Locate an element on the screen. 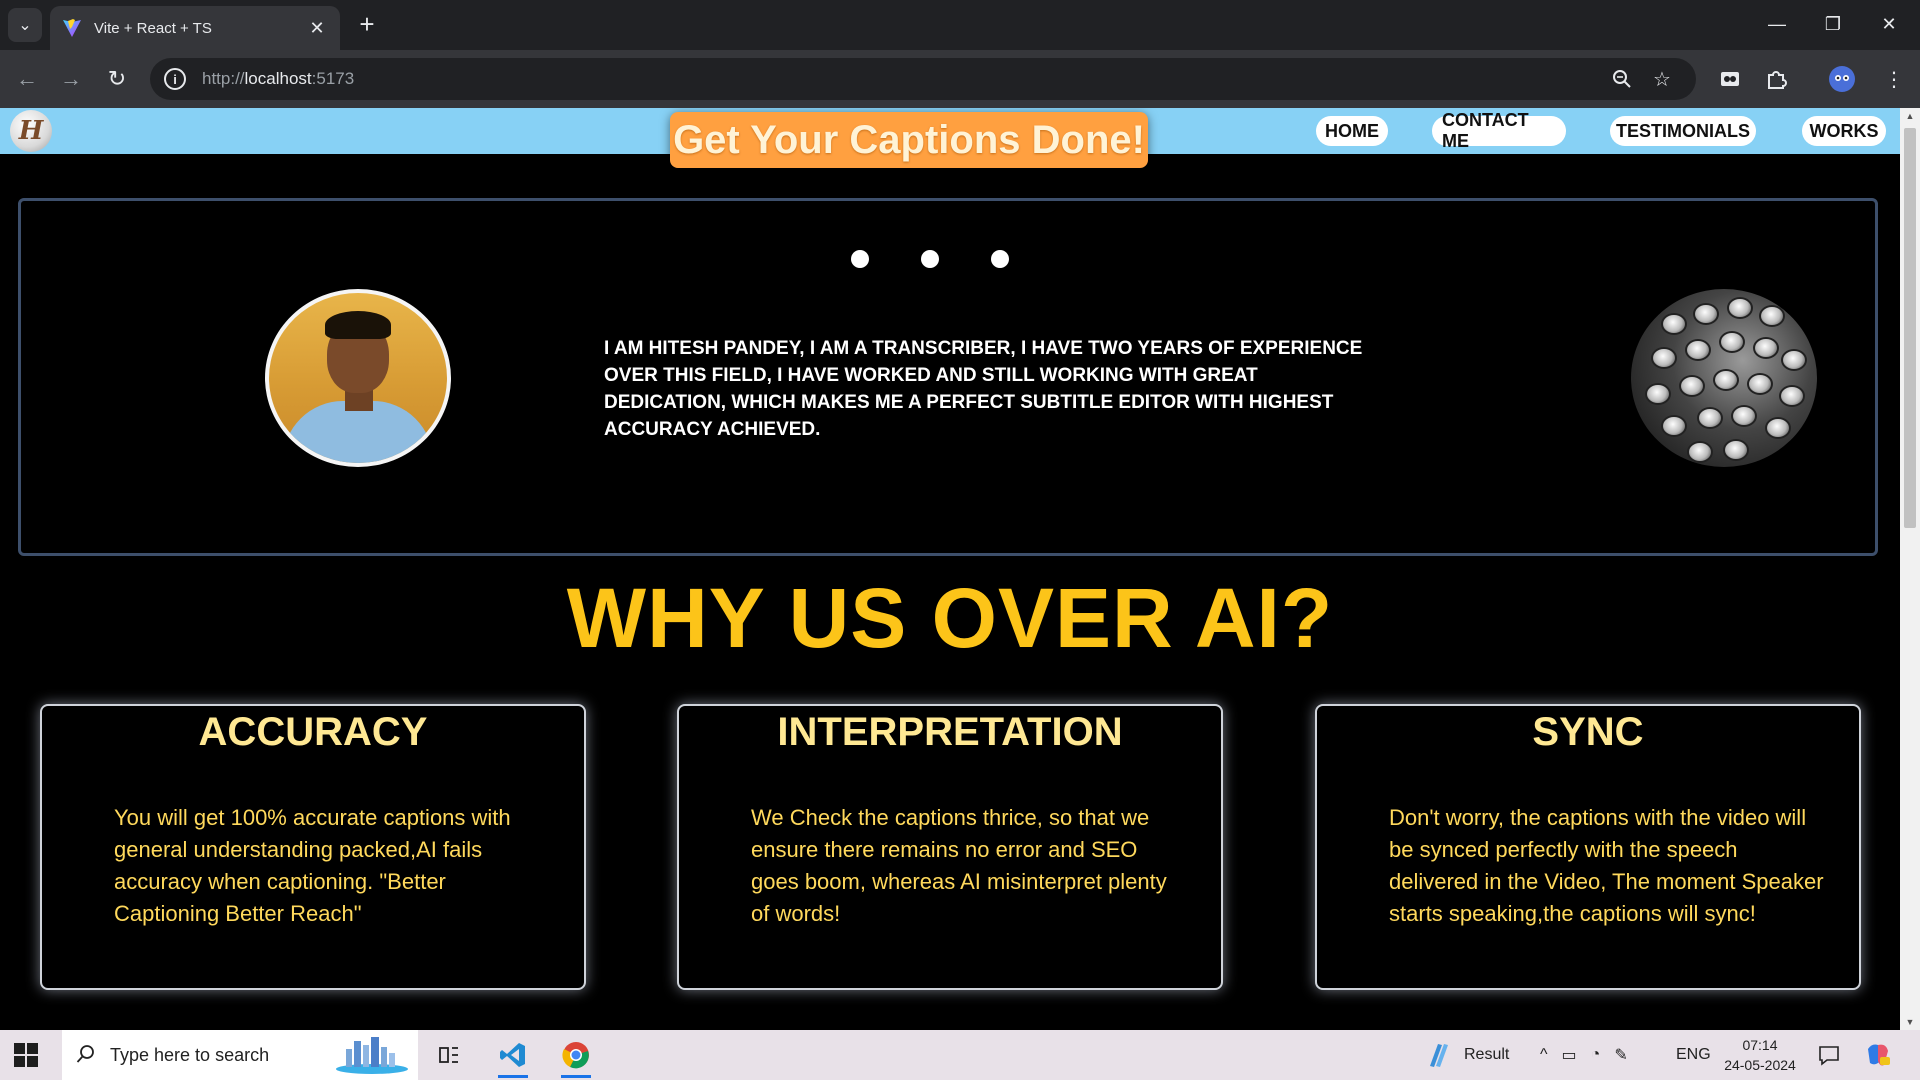 This screenshot has height=1080, width=1920. search-icon is located at coordinates (87, 1055).